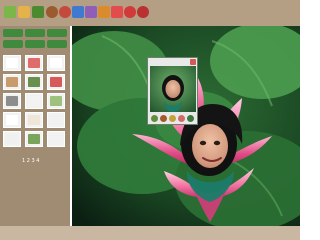 Image resolution: width=320 pixels, height=240 pixels. I want to click on preview-close-button, so click(193, 62).